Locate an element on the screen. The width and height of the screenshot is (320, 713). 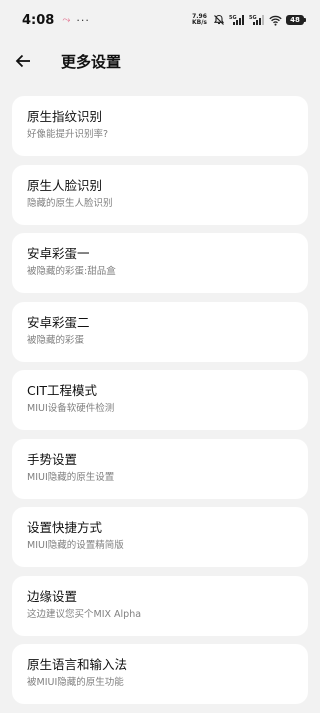
list-item-title: 安卓彩蛋二 is located at coordinates (58, 322).